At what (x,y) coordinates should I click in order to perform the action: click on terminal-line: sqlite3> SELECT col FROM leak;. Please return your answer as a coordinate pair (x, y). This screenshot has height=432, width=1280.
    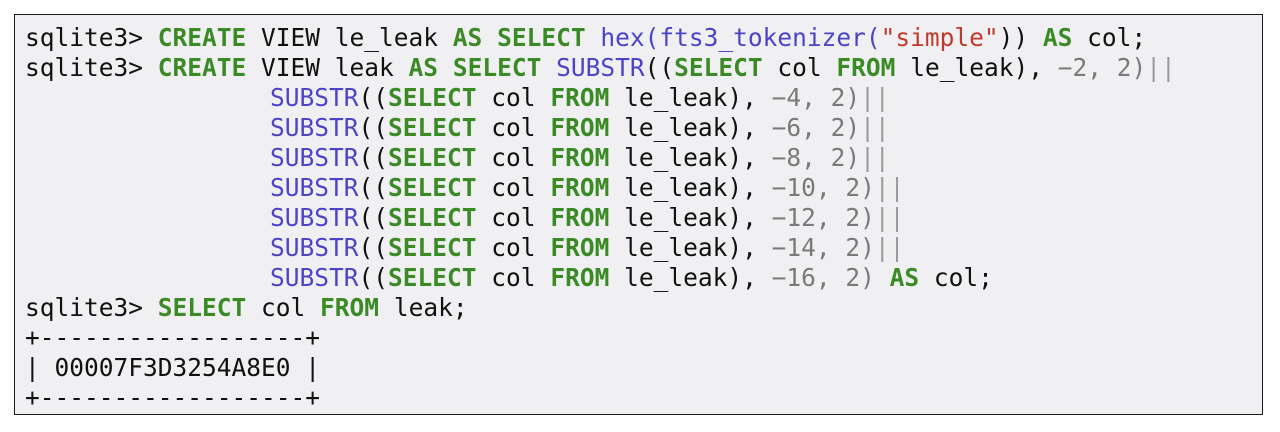
    Looking at the image, I should click on (638, 308).